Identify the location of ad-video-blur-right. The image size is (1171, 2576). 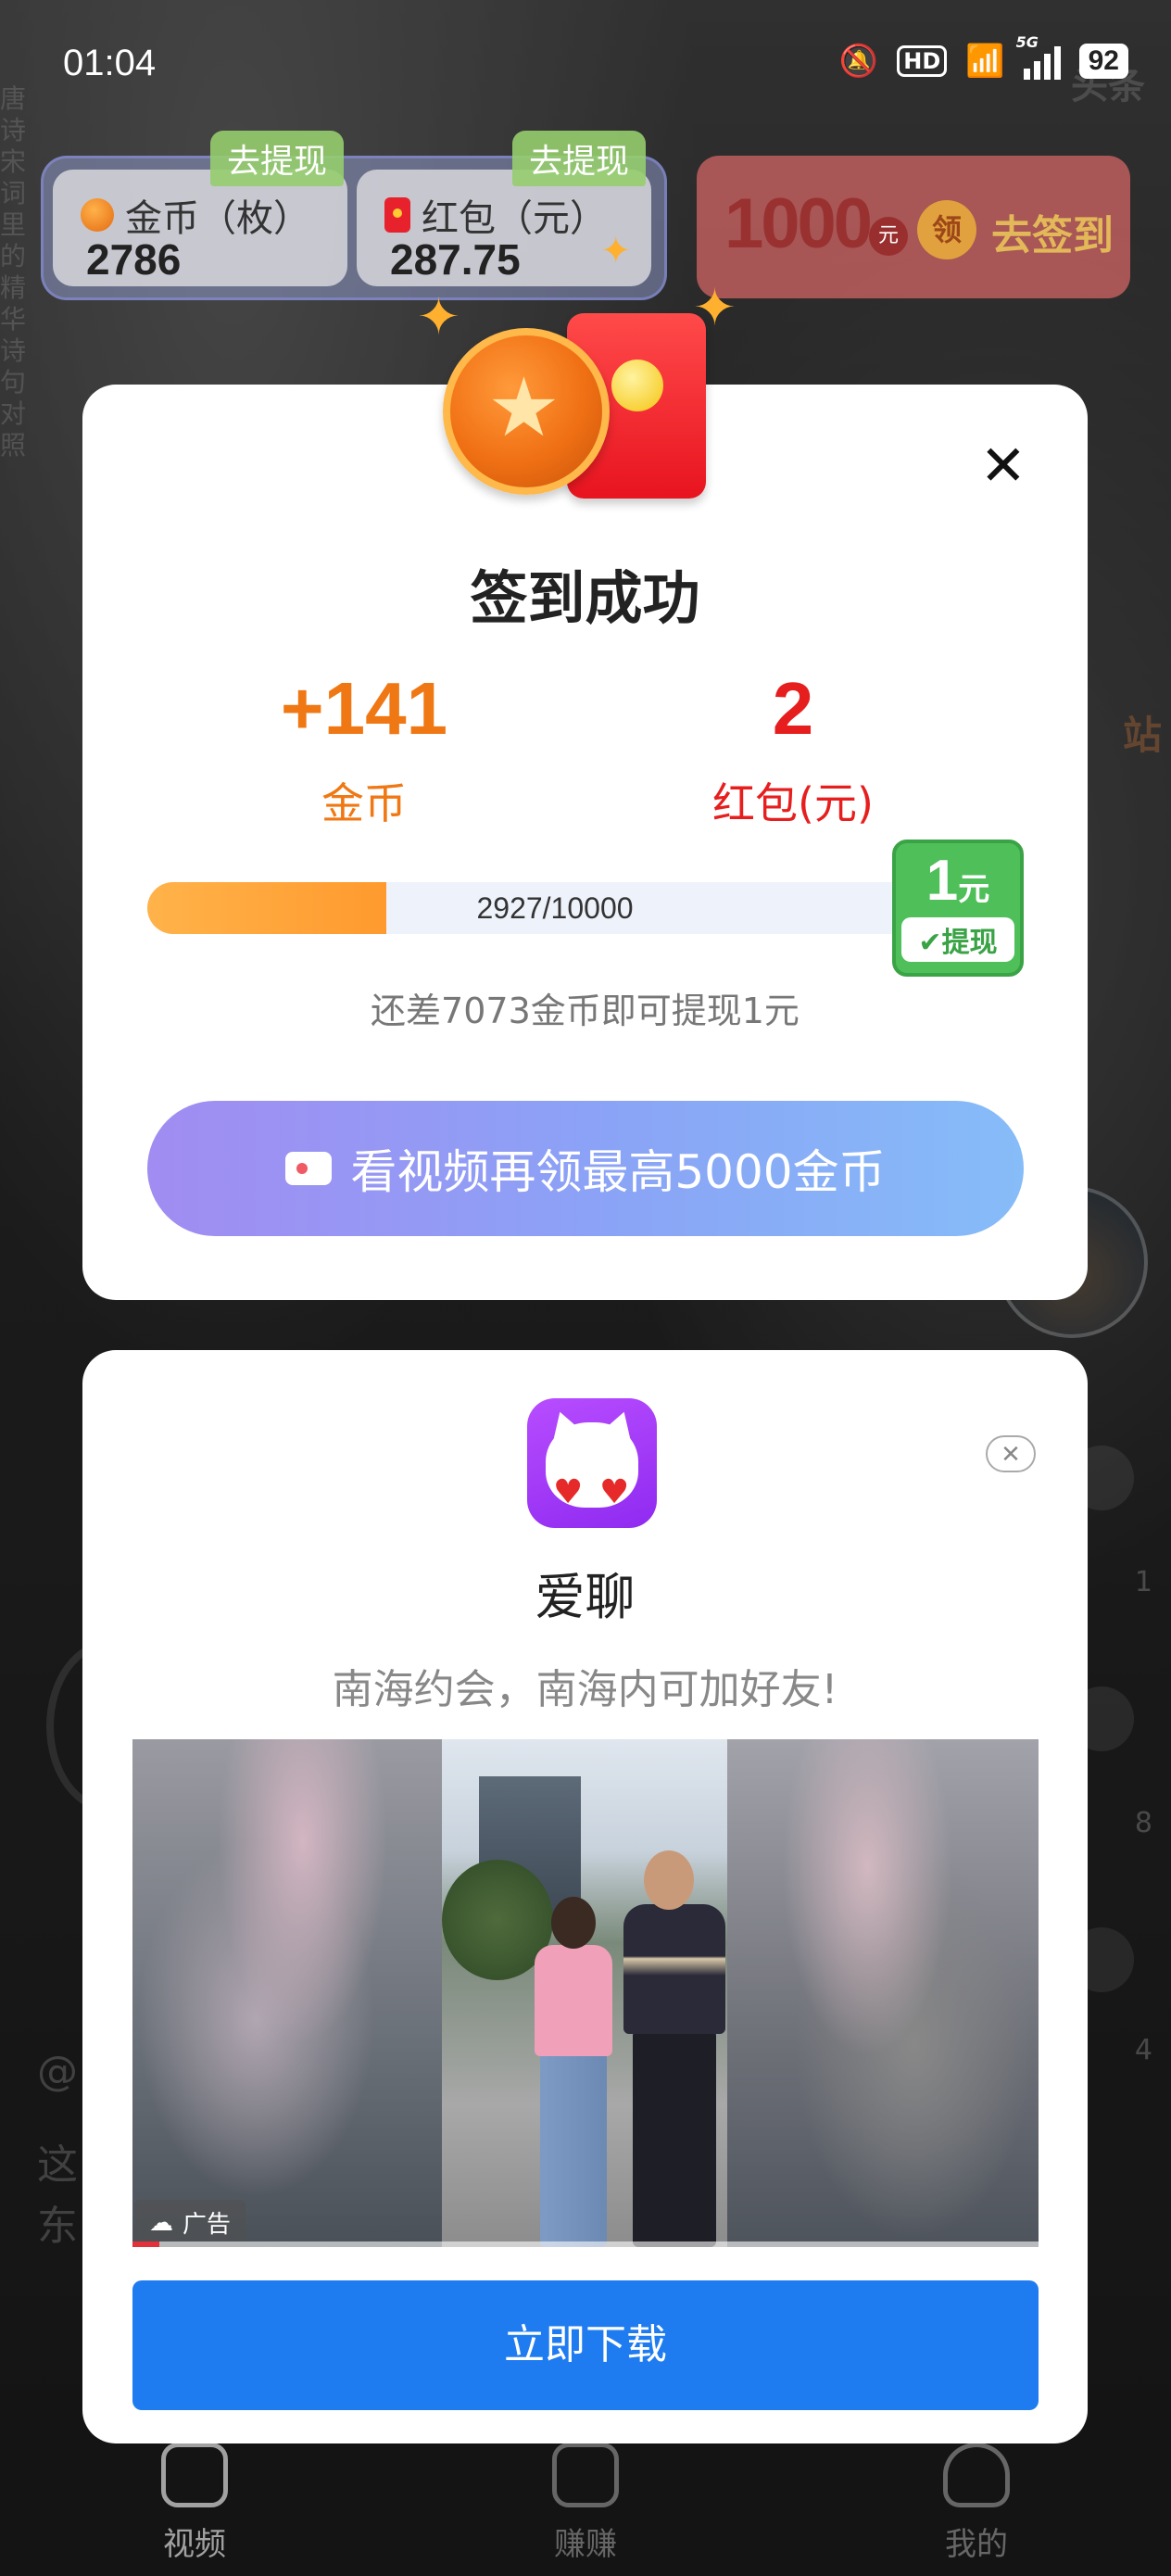
(883, 1993).